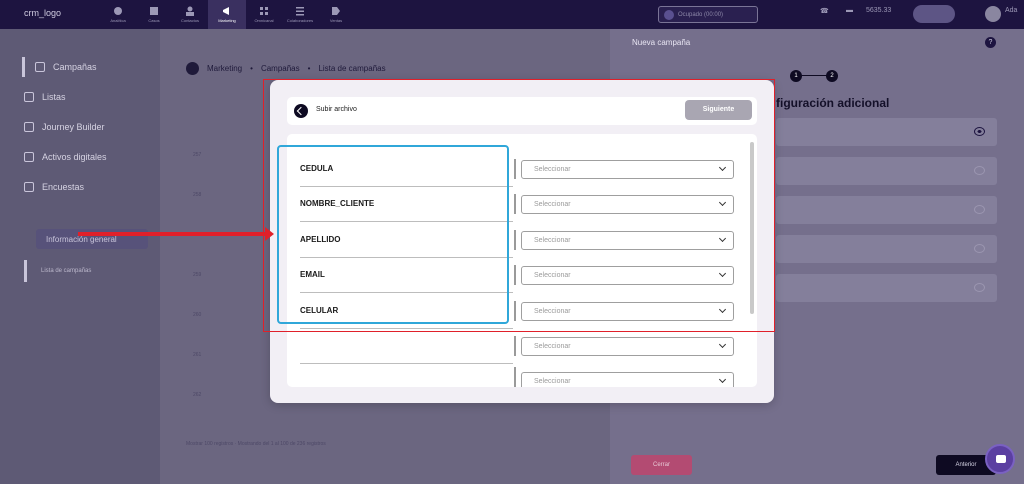 This screenshot has height=484, width=1024. I want to click on close-button: Cerrar, so click(661, 465).